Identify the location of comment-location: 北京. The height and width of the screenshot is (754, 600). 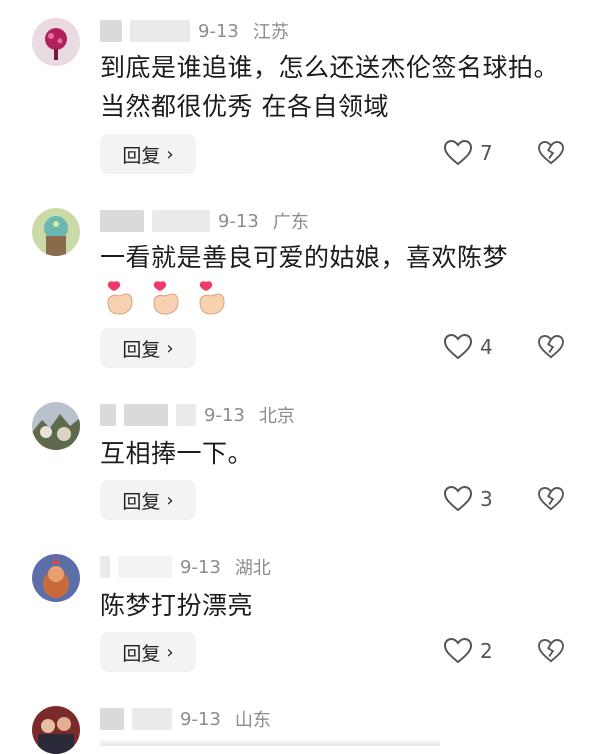
(276, 416).